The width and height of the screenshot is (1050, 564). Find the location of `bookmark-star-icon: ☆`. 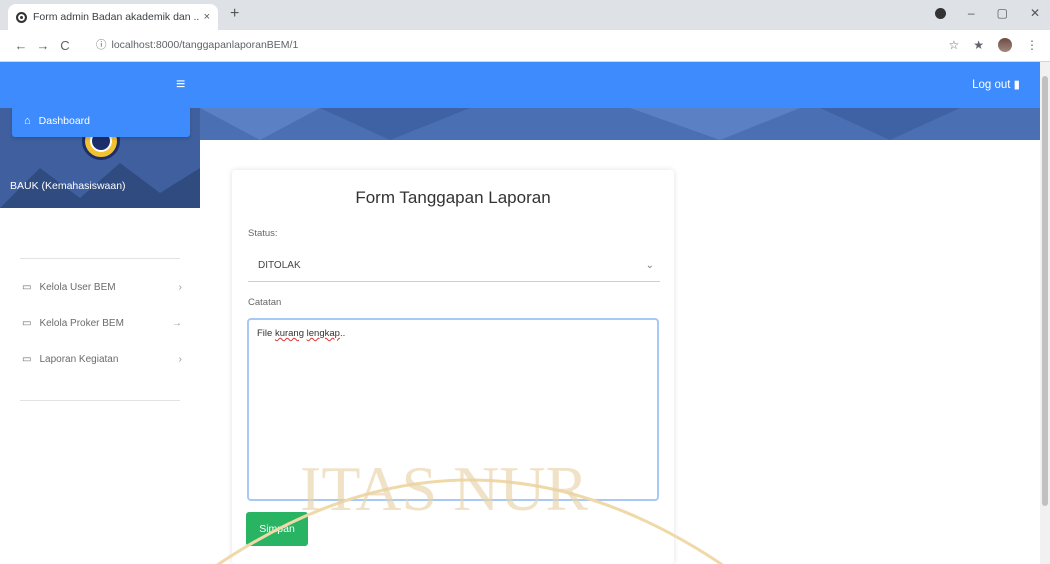

bookmark-star-icon: ☆ is located at coordinates (953, 45).